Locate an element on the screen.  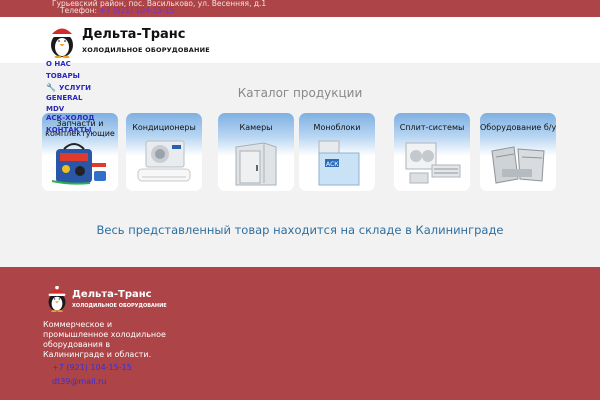
catalog-card-label: Камеры is located at coordinates (256, 127).